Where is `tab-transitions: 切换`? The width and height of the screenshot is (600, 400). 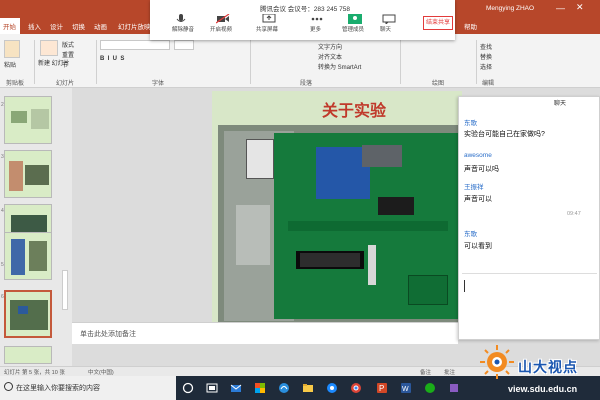
tab-transitions: 切换 is located at coordinates (78, 26).